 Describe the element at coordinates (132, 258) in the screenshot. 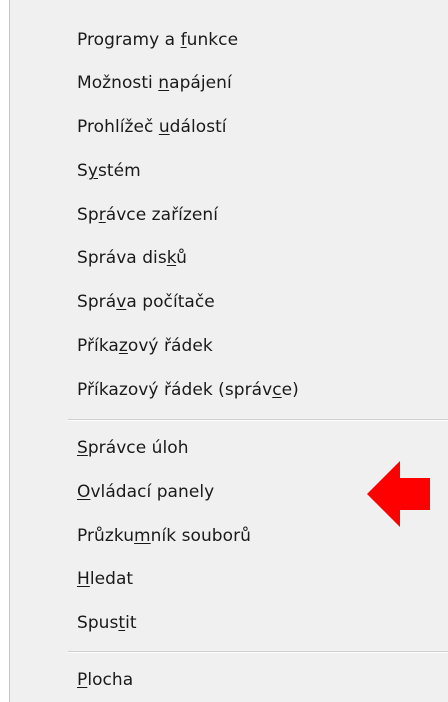

I see `menu-item-label: Správa disků` at that location.